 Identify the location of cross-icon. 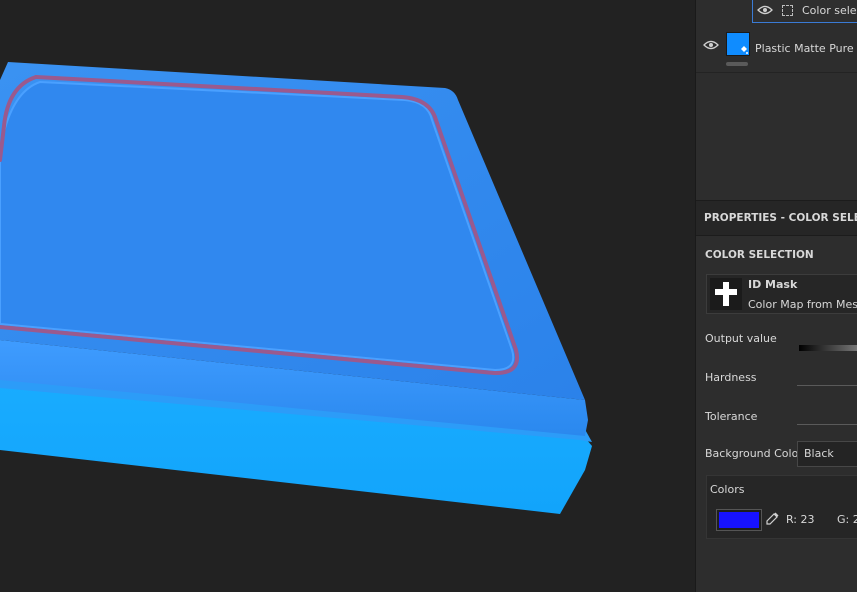
(726, 294).